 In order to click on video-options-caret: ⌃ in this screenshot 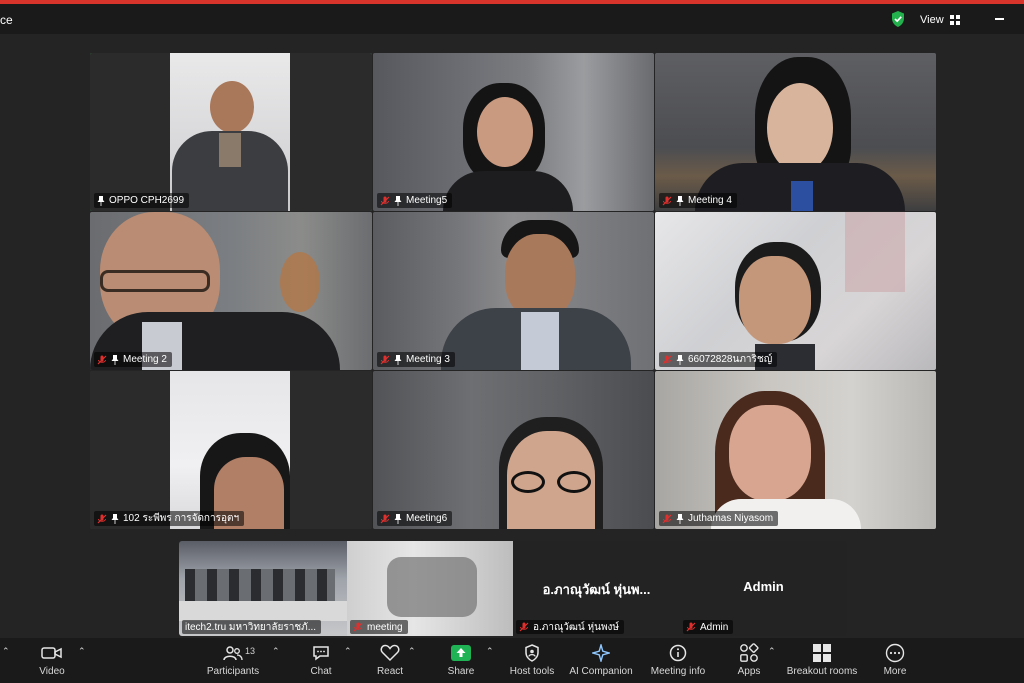, I will do `click(82, 651)`.